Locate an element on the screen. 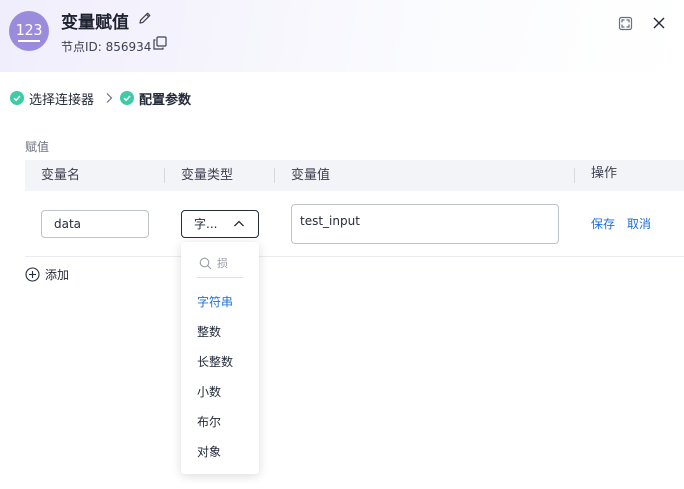 This screenshot has height=489, width=684. add-button: 添加 is located at coordinates (47, 274).